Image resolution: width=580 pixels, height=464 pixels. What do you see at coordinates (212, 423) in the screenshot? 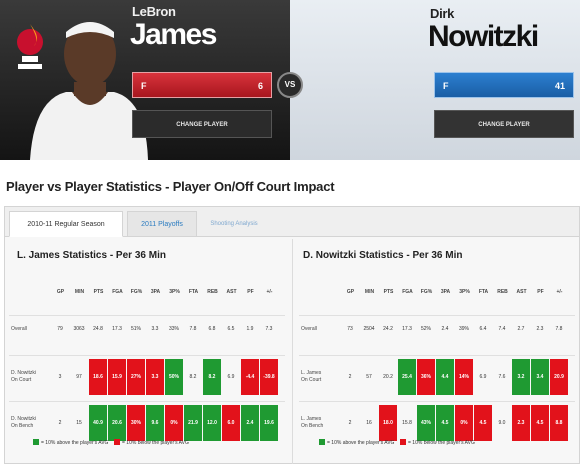
I see `stat-cell-reb: 12.0` at bounding box center [212, 423].